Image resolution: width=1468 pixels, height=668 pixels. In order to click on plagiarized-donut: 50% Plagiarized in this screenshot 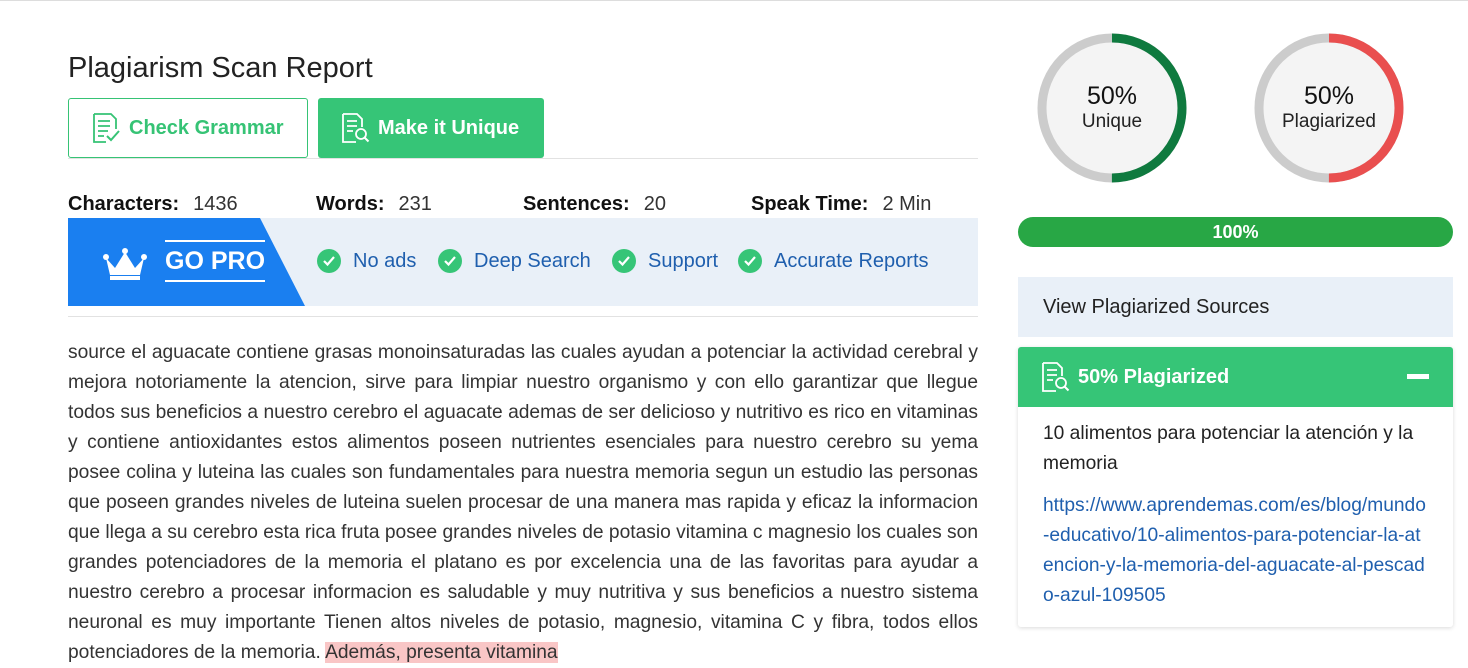, I will do `click(1329, 108)`.